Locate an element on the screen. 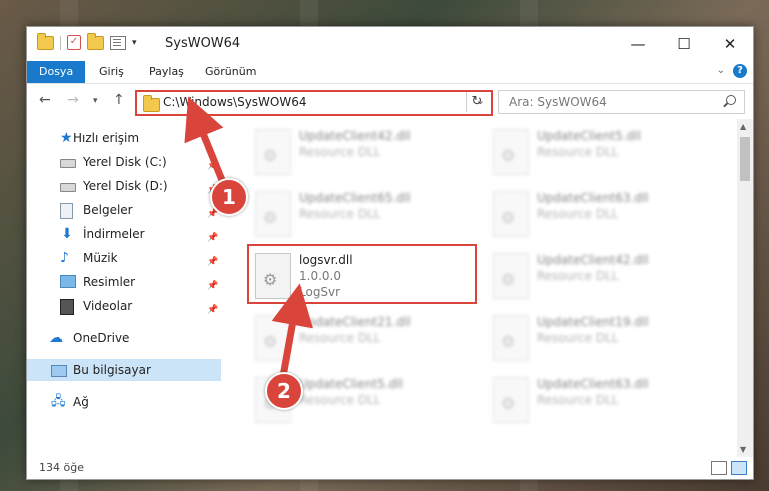 The width and height of the screenshot is (769, 491). tab-dosya: Dosya is located at coordinates (56, 72).